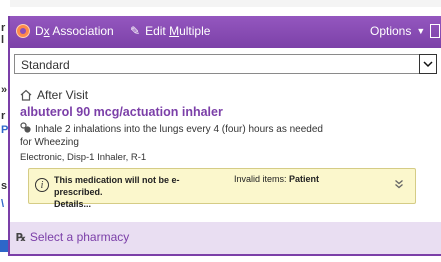 The height and width of the screenshot is (262, 441). What do you see at coordinates (4, 186) in the screenshot?
I see `background-text: s` at bounding box center [4, 186].